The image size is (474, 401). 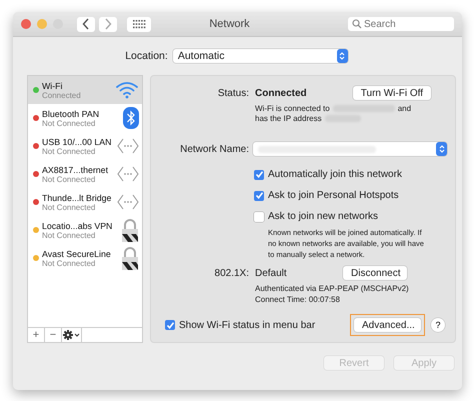 What do you see at coordinates (71, 113) in the screenshot?
I see `service-name: Bluetooth PAN` at bounding box center [71, 113].